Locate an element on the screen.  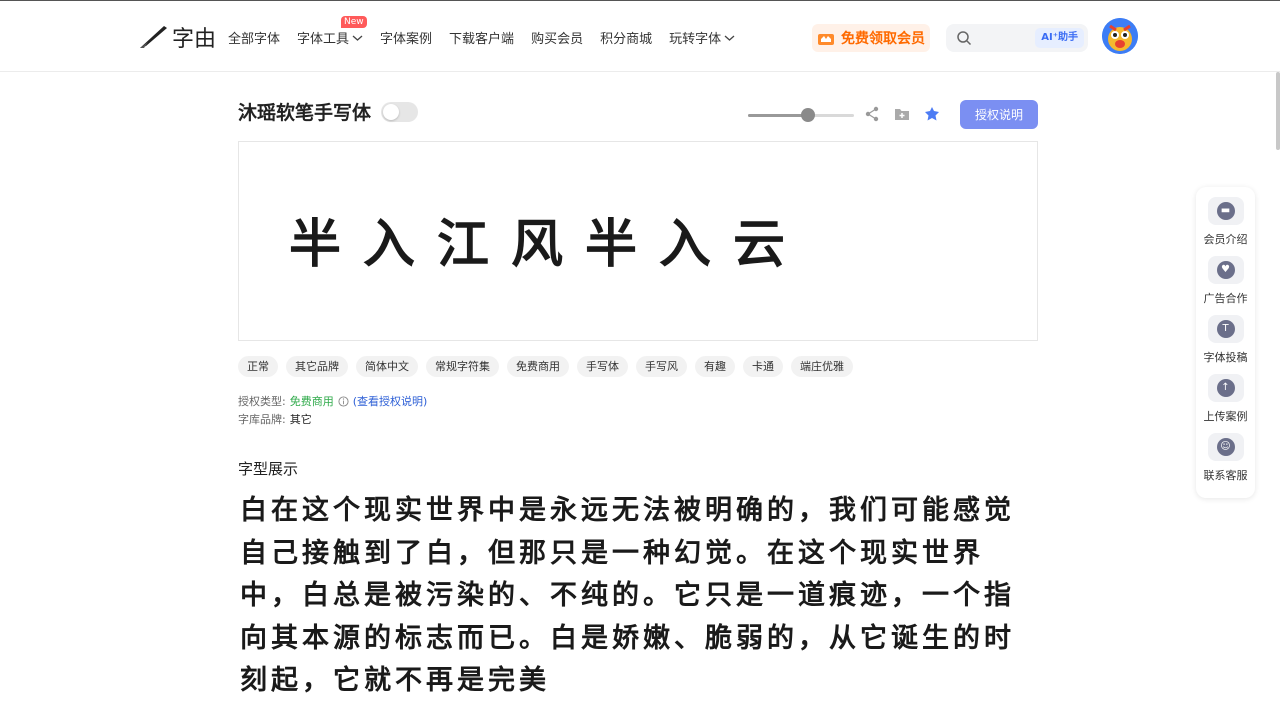
font-brand-label: 字库品牌: is located at coordinates (262, 419).